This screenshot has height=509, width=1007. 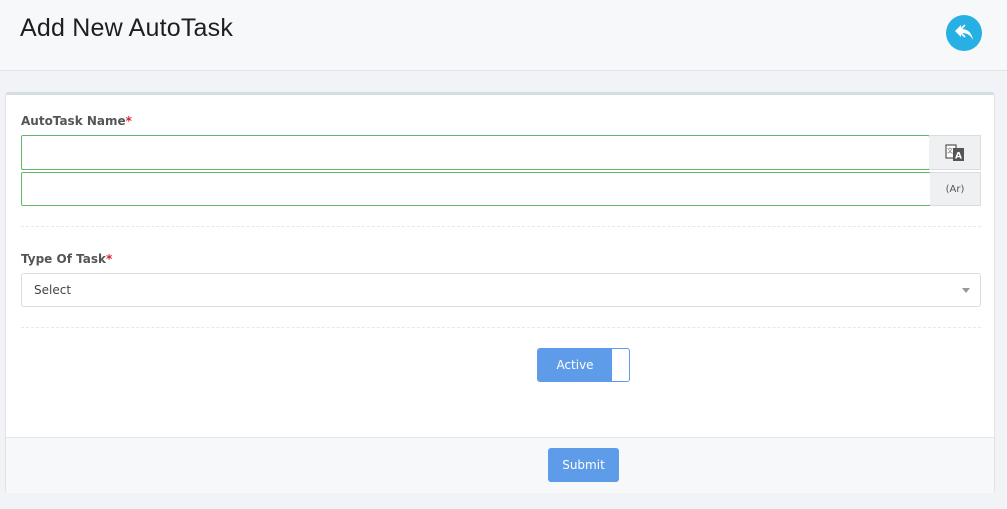 I want to click on page-title: Add New AutoTask, so click(x=127, y=28).